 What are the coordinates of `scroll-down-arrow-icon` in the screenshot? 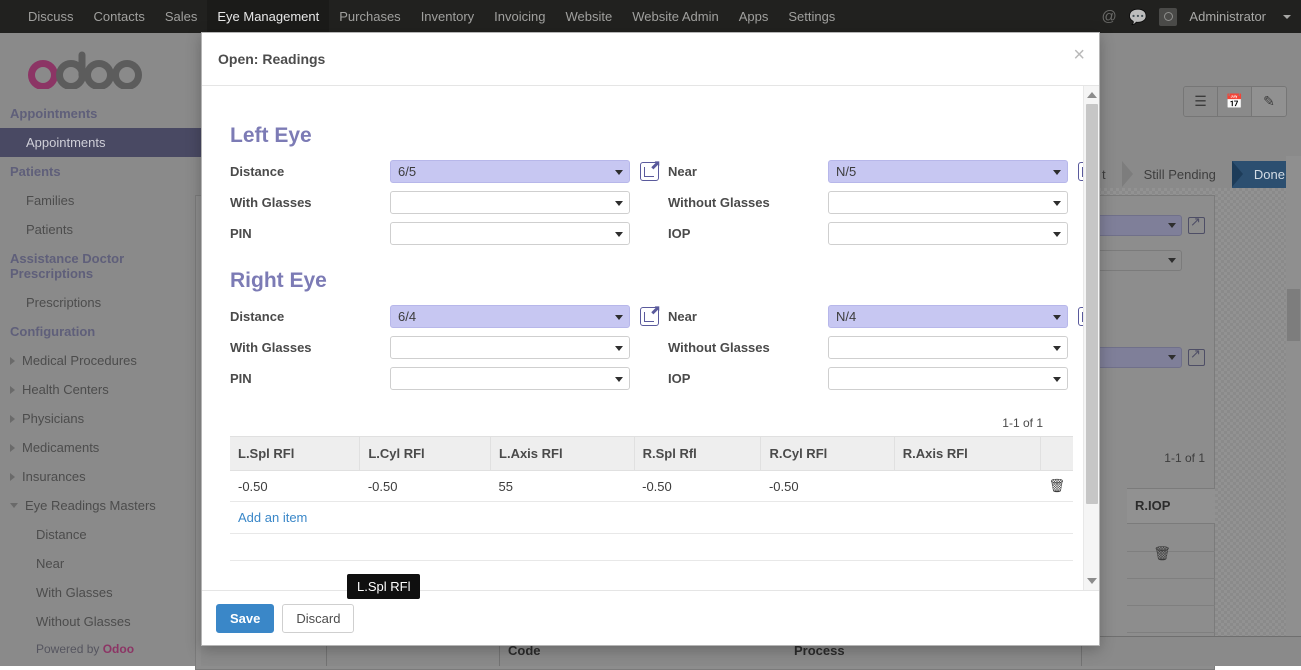 It's located at (1092, 581).